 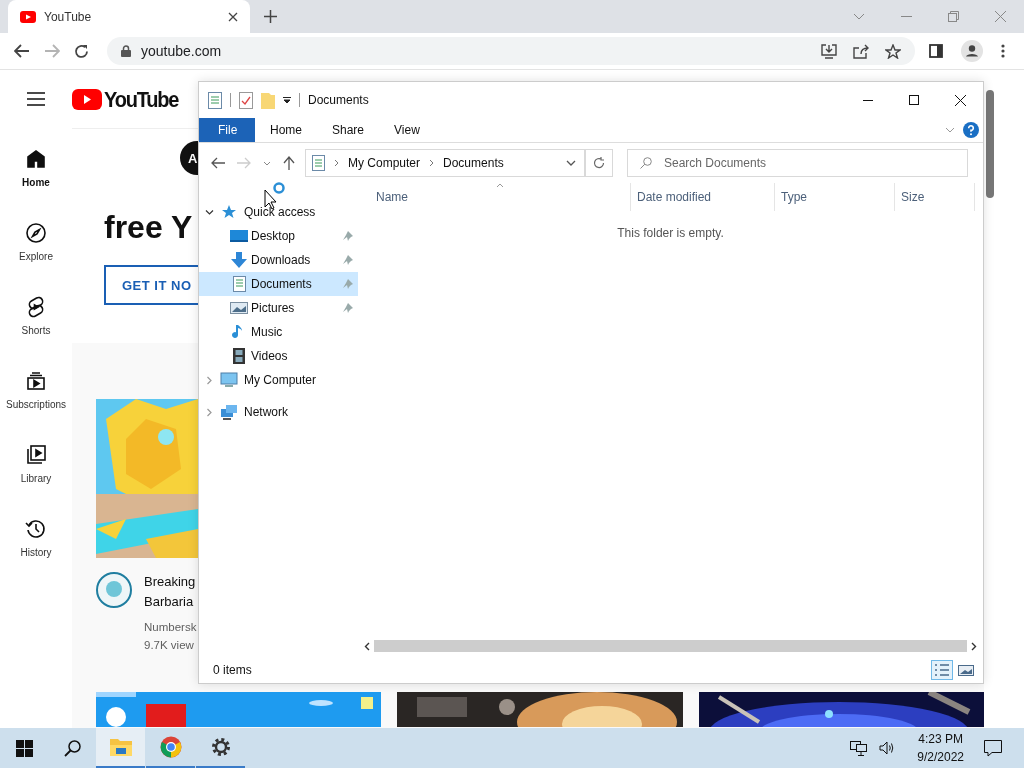 What do you see at coordinates (829, 51) in the screenshot?
I see `install-icon` at bounding box center [829, 51].